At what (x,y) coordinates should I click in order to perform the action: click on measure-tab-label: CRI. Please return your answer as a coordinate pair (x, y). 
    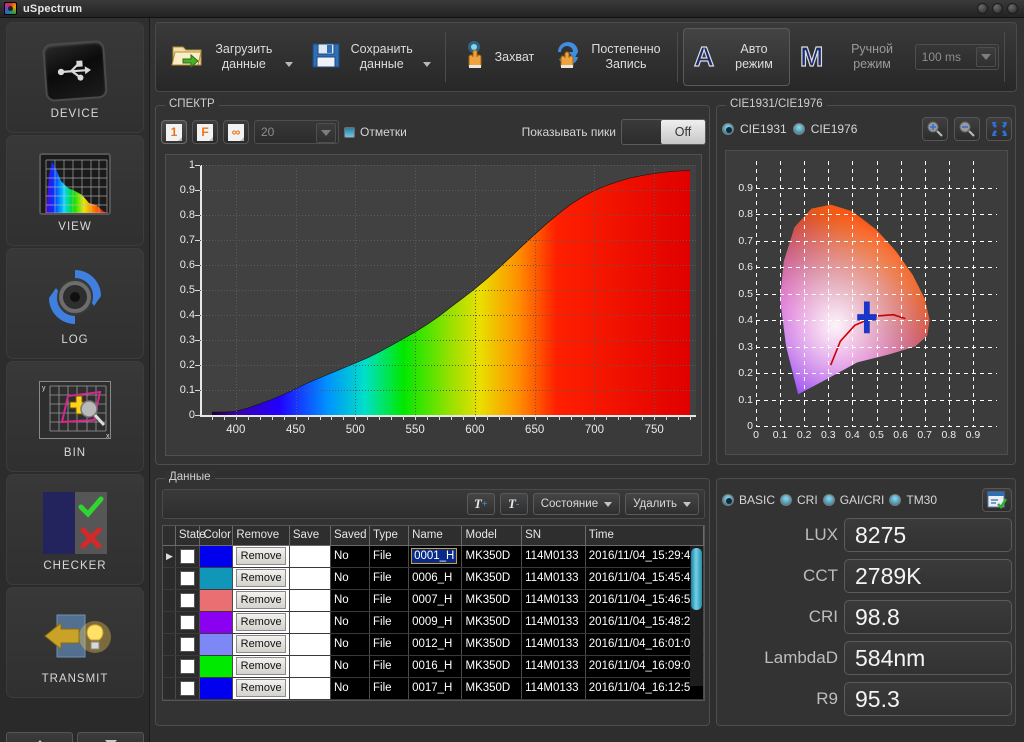
    Looking at the image, I should click on (807, 500).